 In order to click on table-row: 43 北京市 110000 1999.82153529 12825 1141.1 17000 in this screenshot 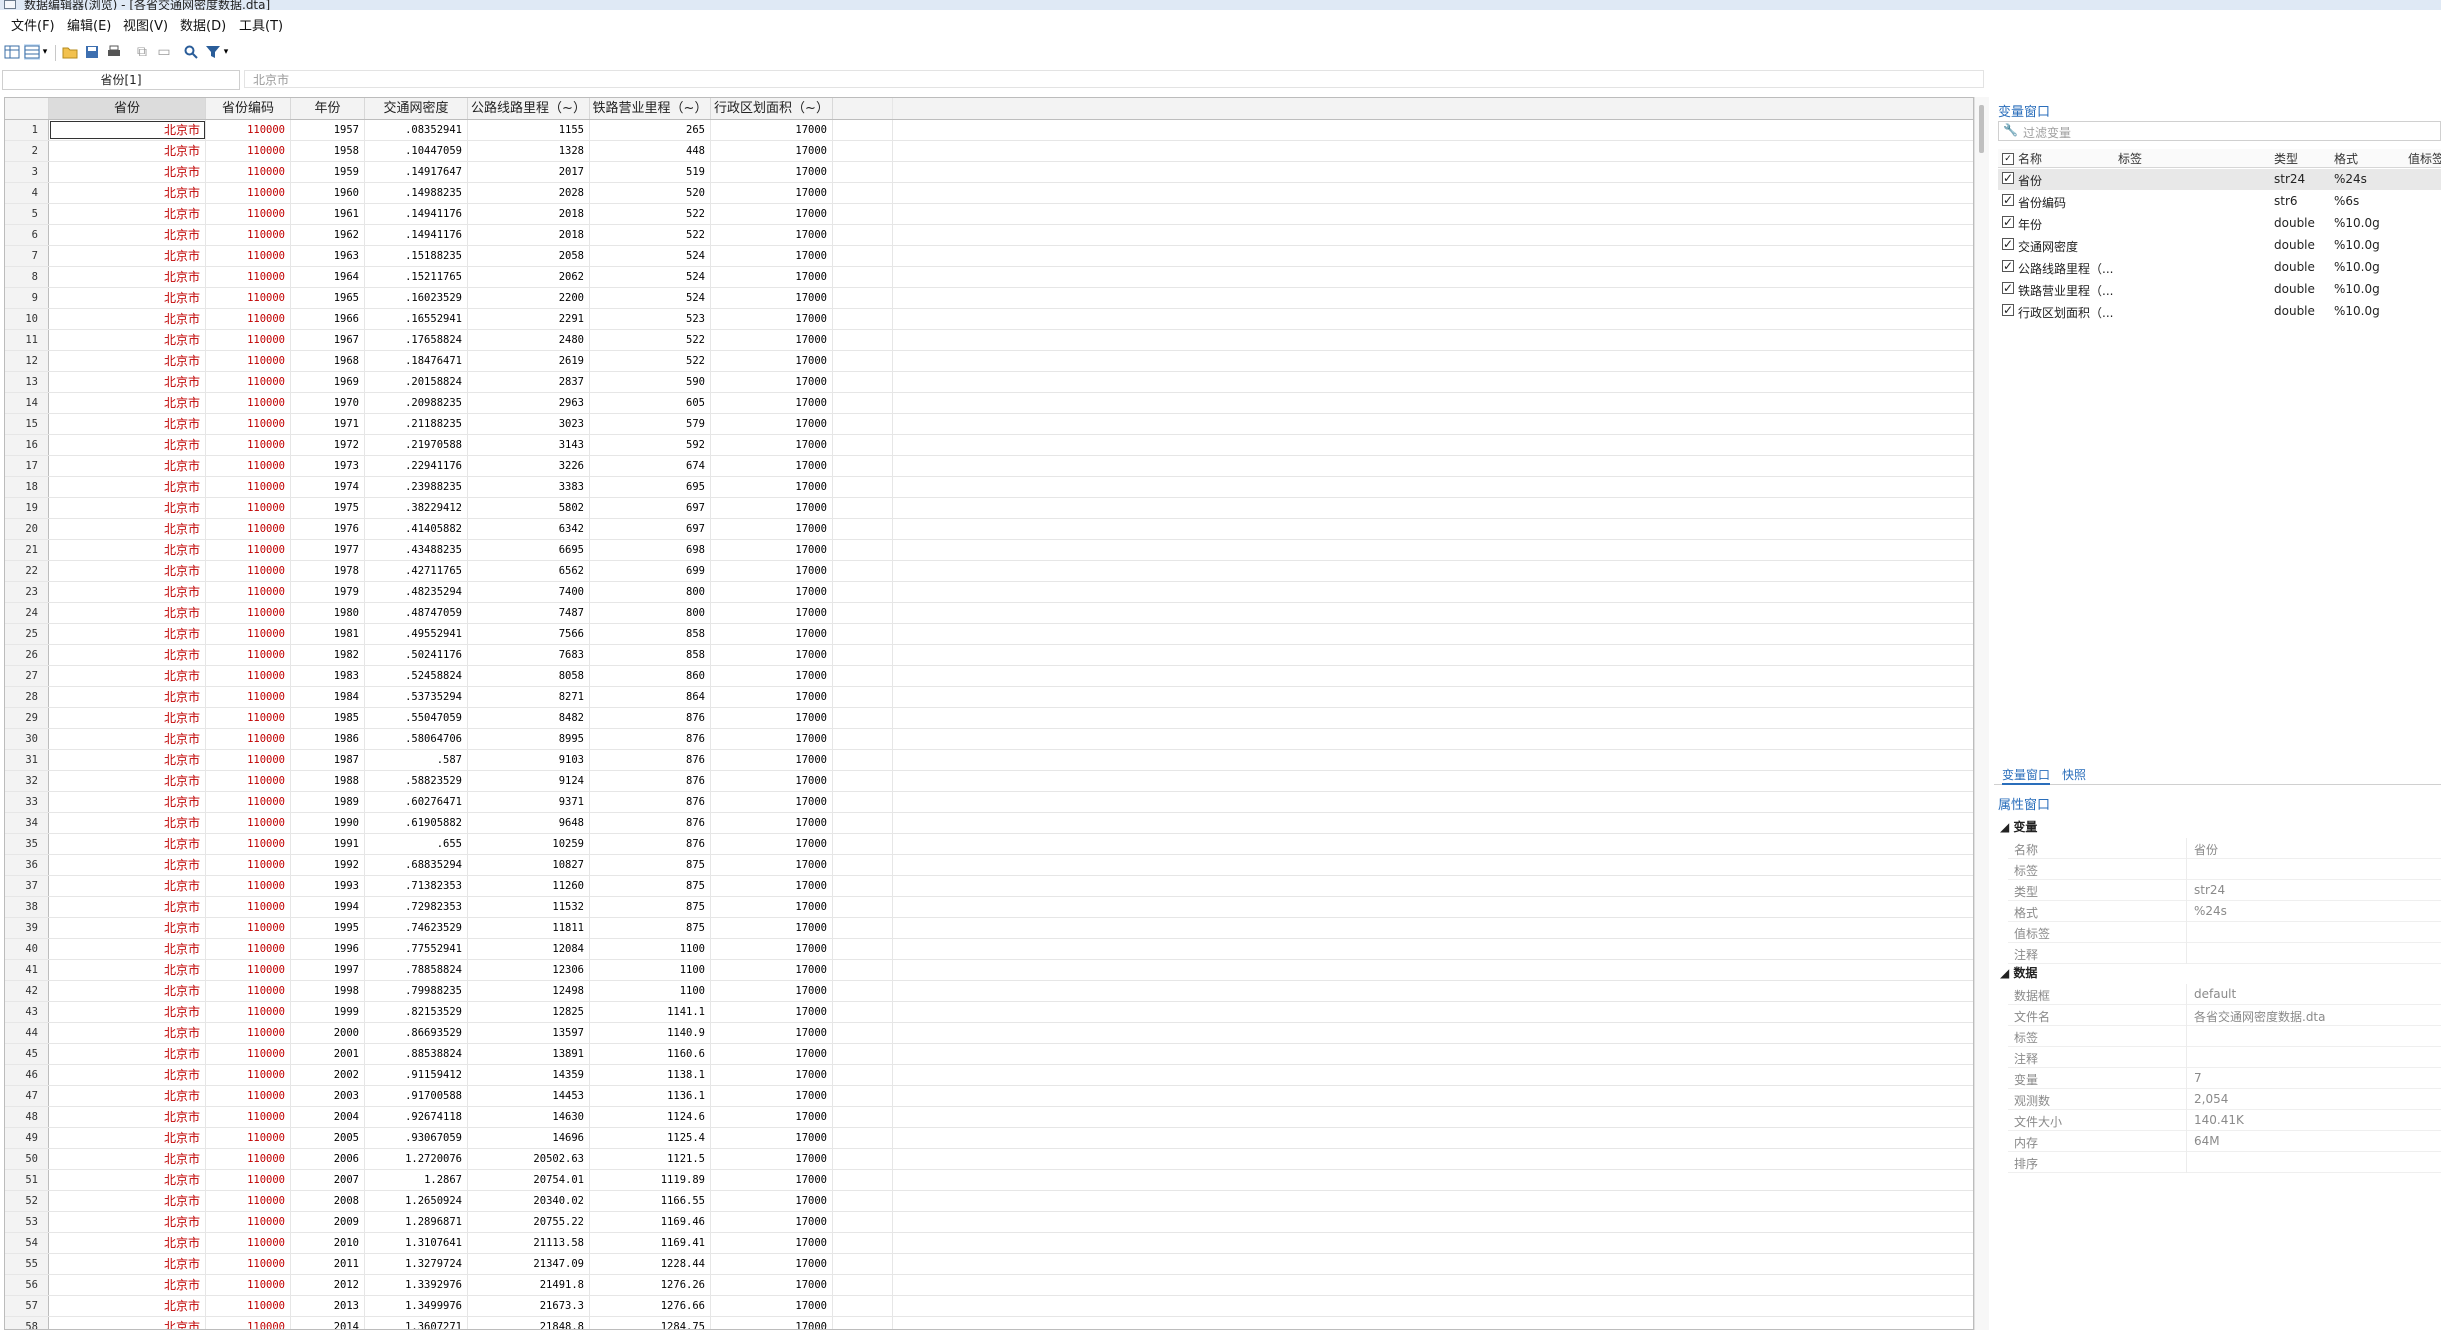, I will do `click(989, 1012)`.